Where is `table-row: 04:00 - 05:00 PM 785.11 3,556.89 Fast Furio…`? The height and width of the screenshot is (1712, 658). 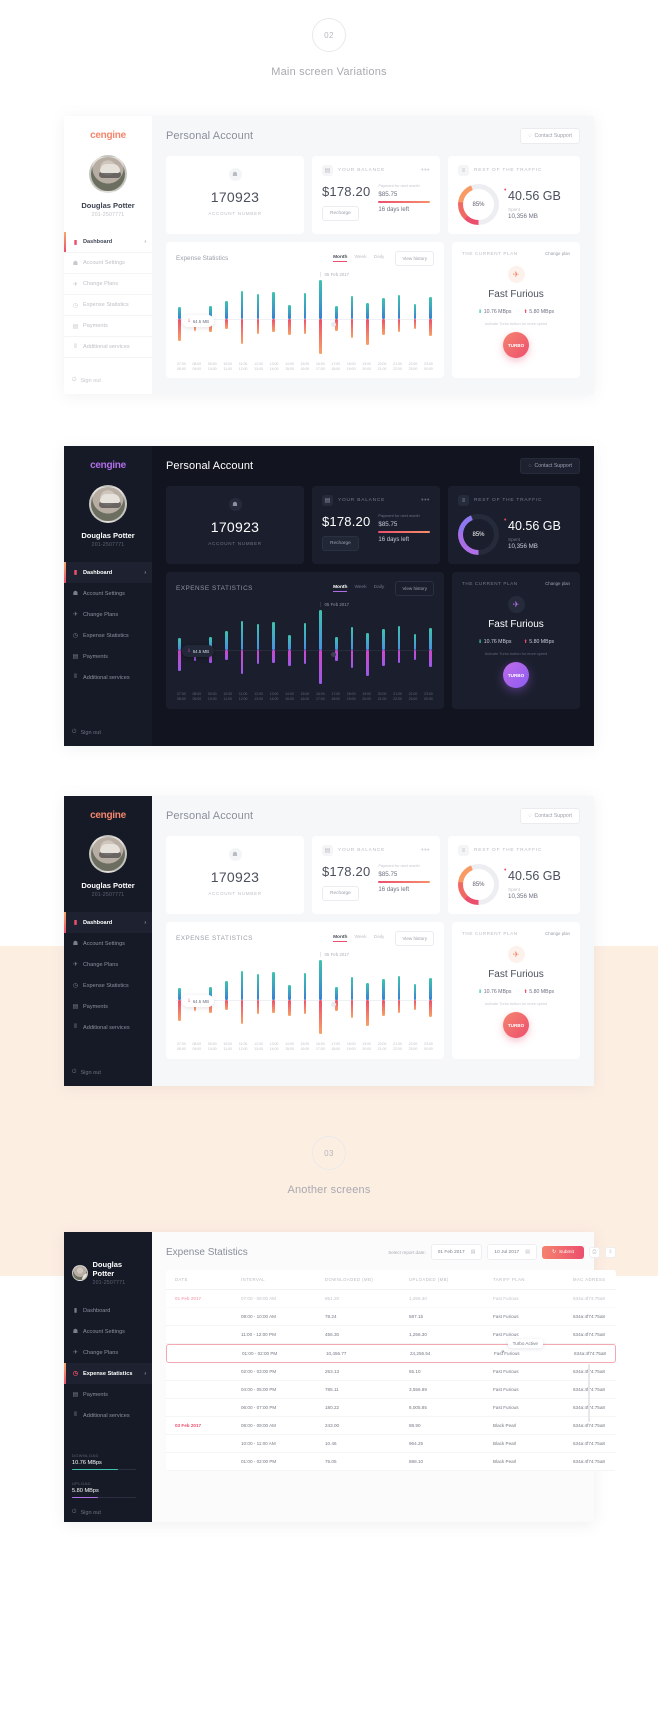
table-row: 04:00 - 05:00 PM 785.11 3,556.89 Fast Furio… is located at coordinates (391, 1390).